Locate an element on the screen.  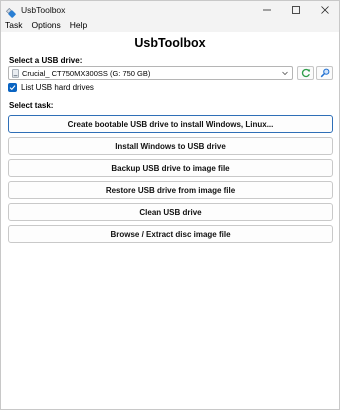
menu-options: Options is located at coordinates (45, 25).